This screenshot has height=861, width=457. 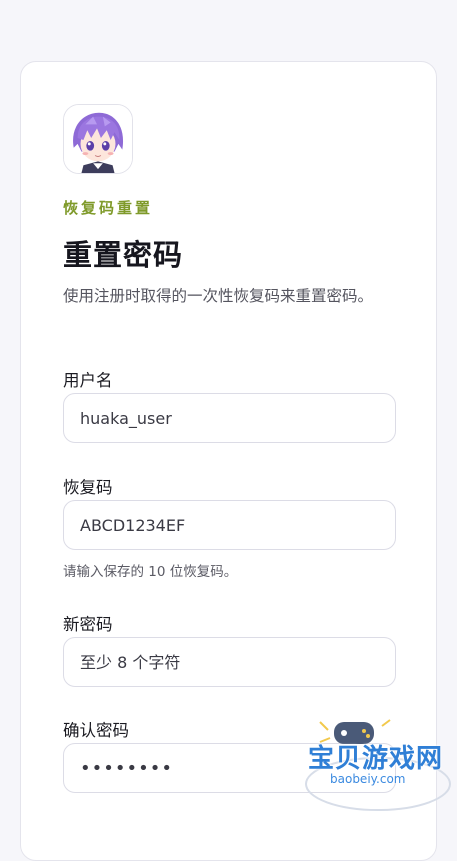 I want to click on confirm-password-input: ••••••••, so click(x=229, y=768).